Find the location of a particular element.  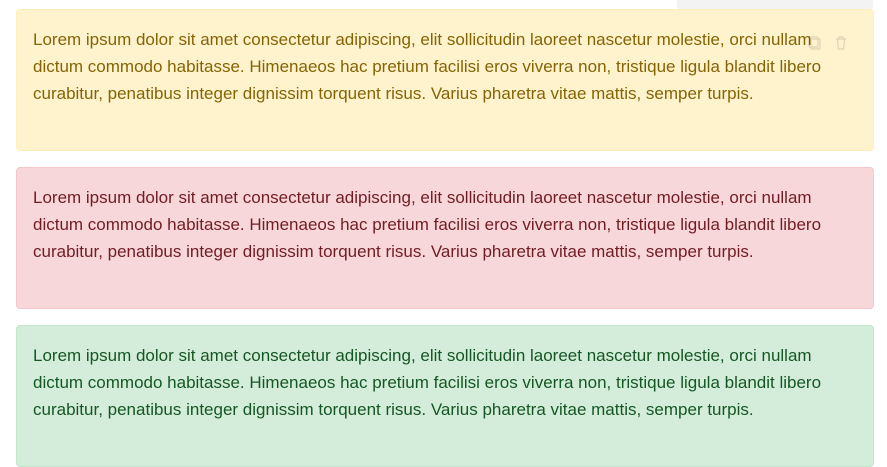

copy-icon is located at coordinates (815, 43).